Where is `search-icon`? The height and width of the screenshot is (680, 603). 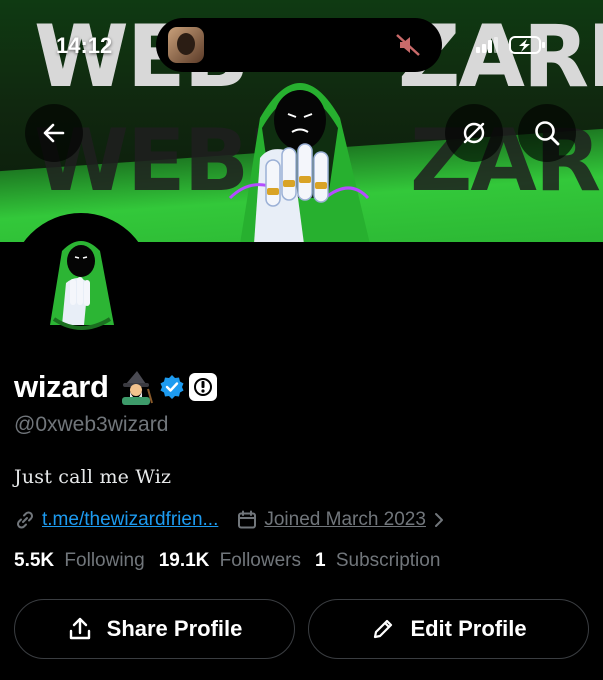
search-icon is located at coordinates (547, 133).